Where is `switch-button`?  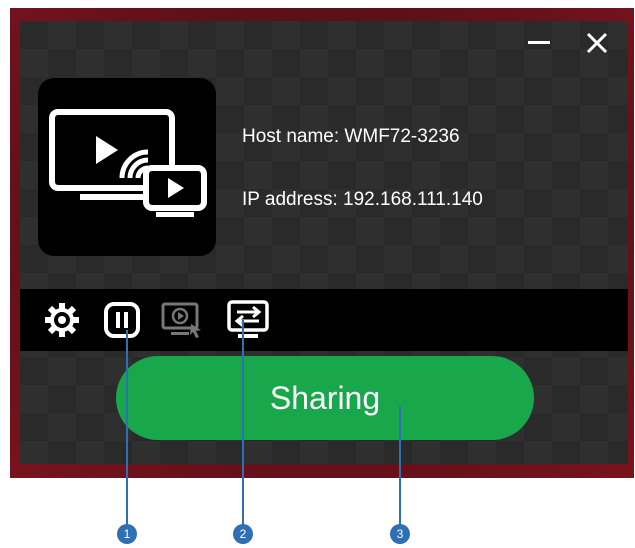
switch-button is located at coordinates (248, 320).